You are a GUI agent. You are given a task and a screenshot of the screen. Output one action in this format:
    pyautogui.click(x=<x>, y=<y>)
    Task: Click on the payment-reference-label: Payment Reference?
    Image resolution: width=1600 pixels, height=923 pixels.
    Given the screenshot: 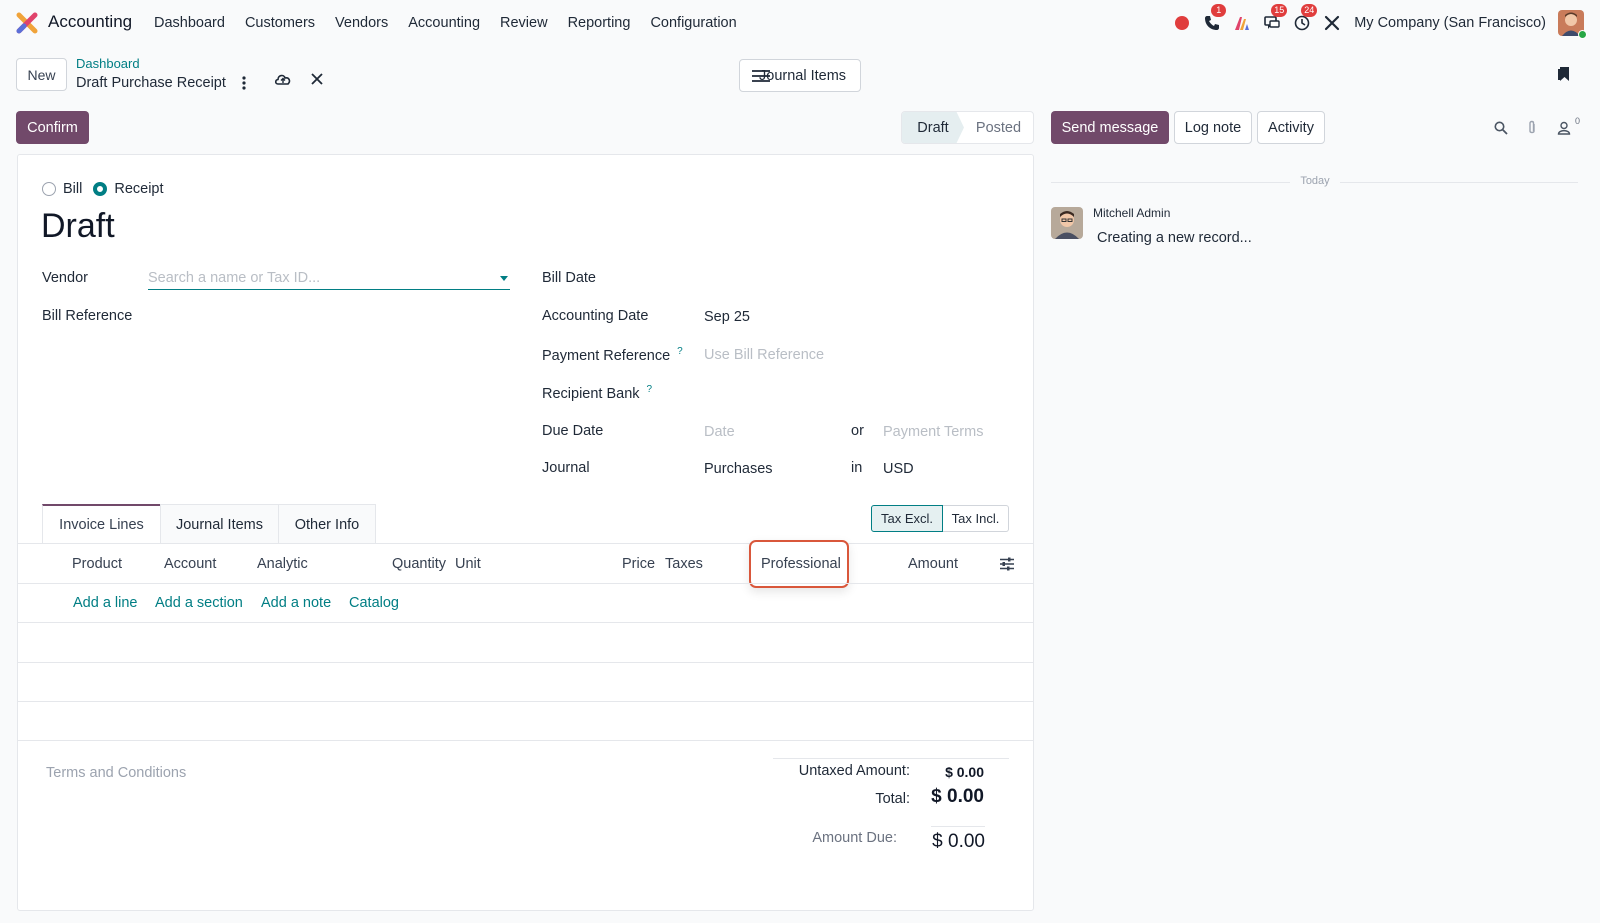 What is the action you would take?
    pyautogui.click(x=612, y=355)
    